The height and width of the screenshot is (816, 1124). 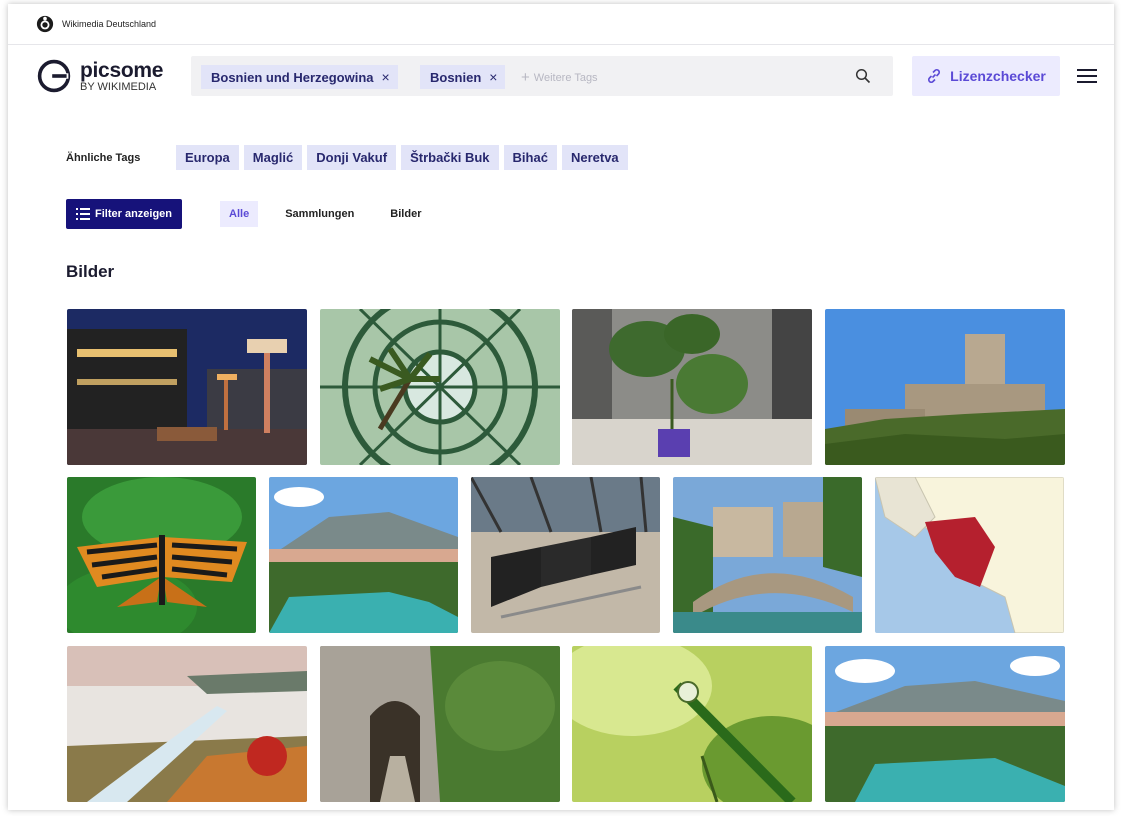 I want to click on license-checker-button: Lizenzchecker, so click(x=986, y=76).